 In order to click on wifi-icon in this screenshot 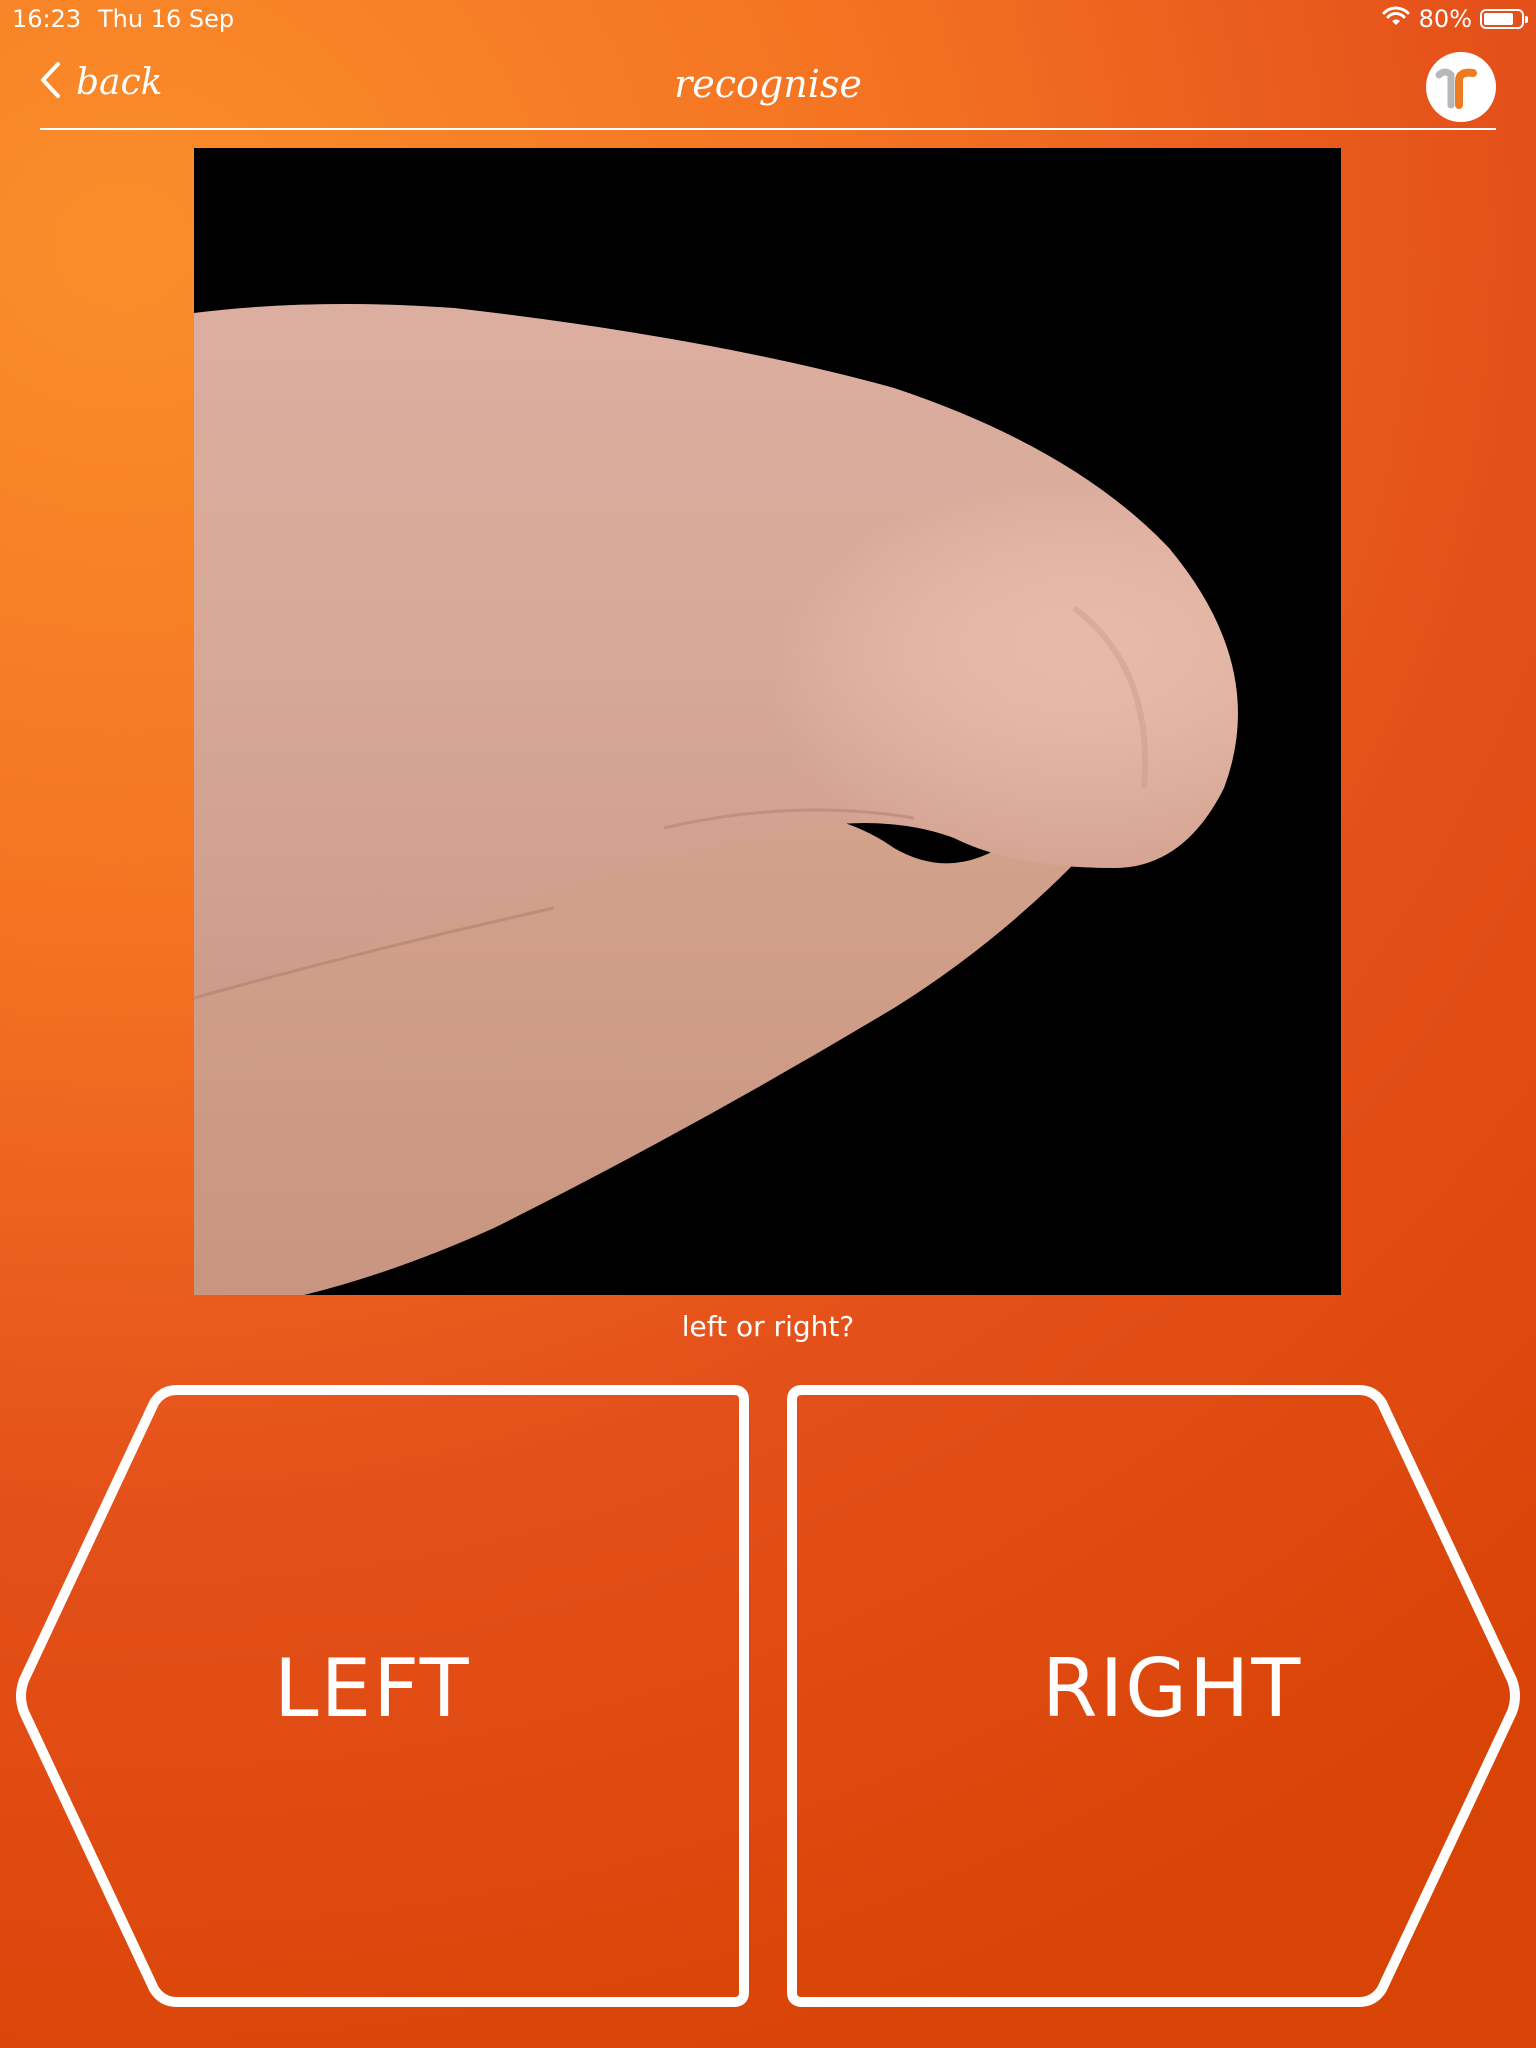, I will do `click(1396, 19)`.